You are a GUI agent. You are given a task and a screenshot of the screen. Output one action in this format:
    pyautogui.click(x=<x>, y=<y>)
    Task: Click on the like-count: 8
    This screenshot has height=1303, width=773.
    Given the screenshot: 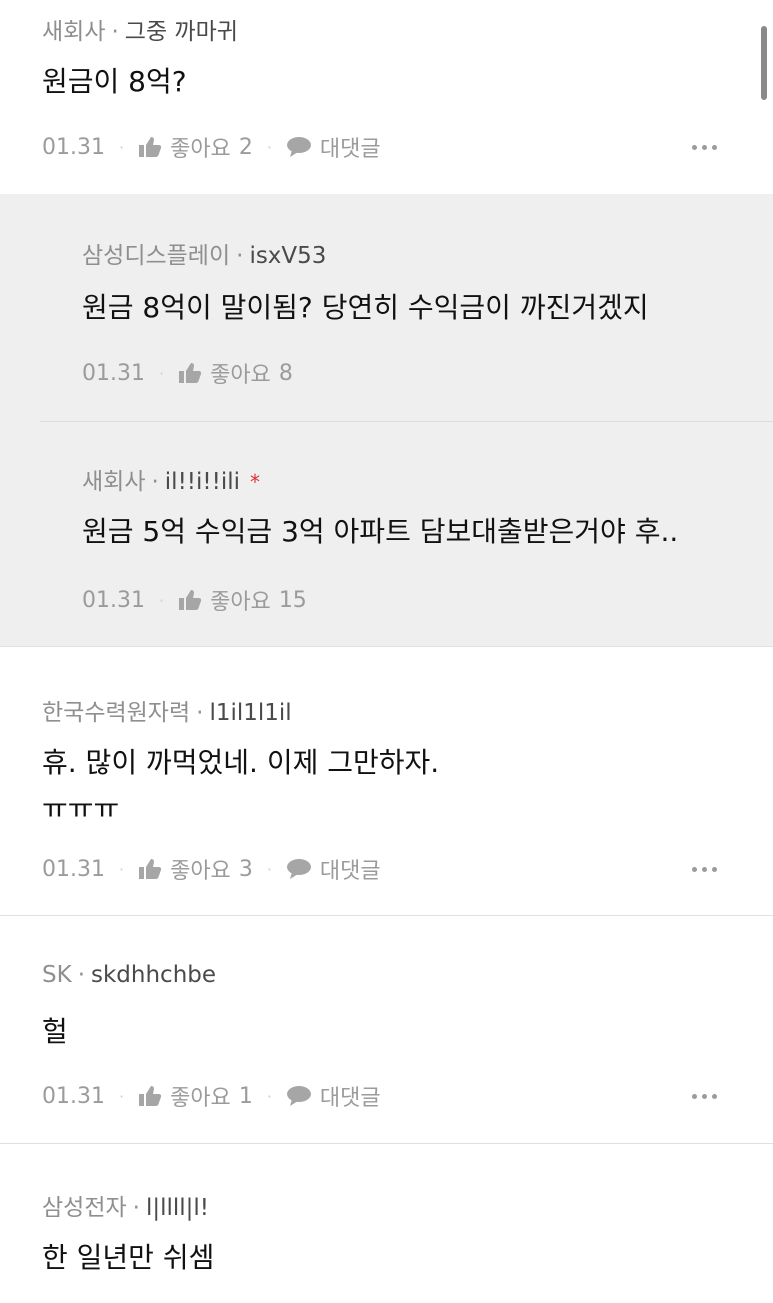 What is the action you would take?
    pyautogui.click(x=285, y=373)
    